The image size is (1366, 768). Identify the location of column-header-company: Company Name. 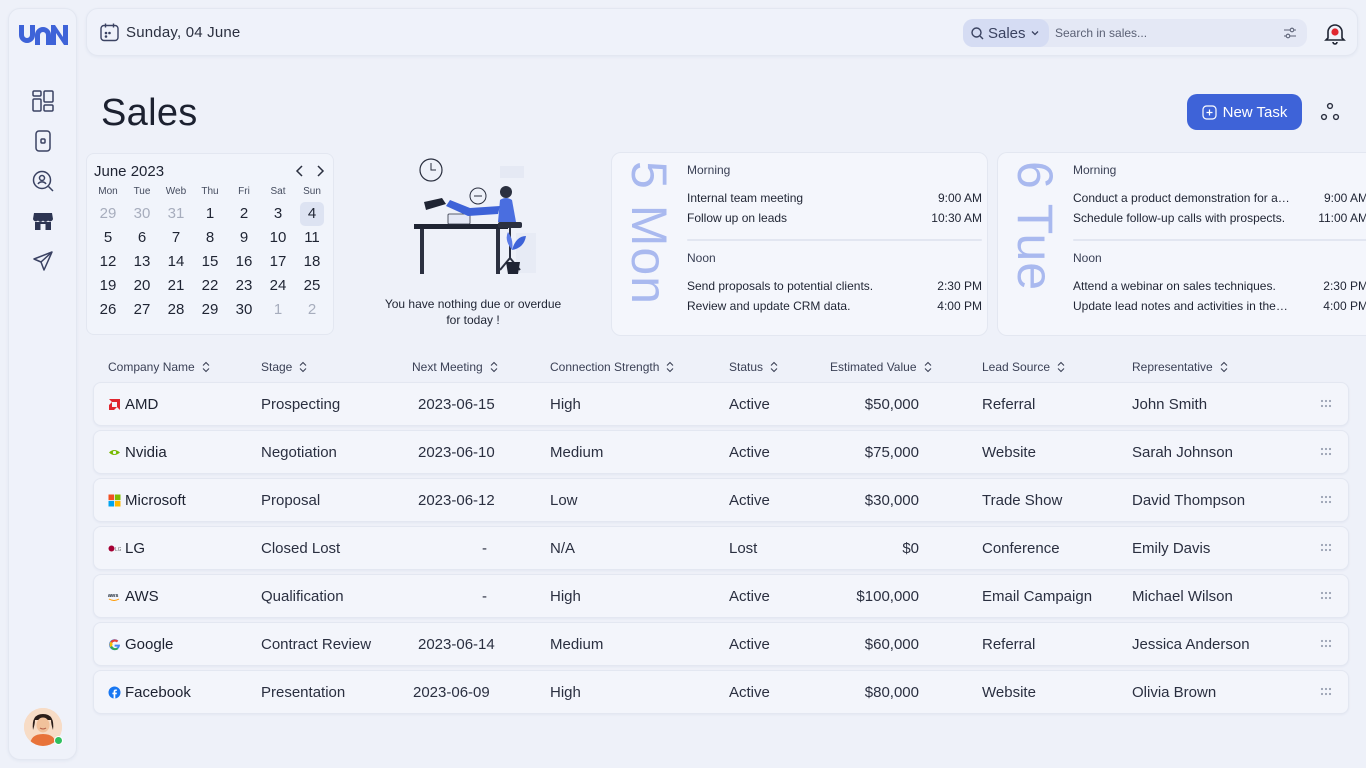
(159, 367).